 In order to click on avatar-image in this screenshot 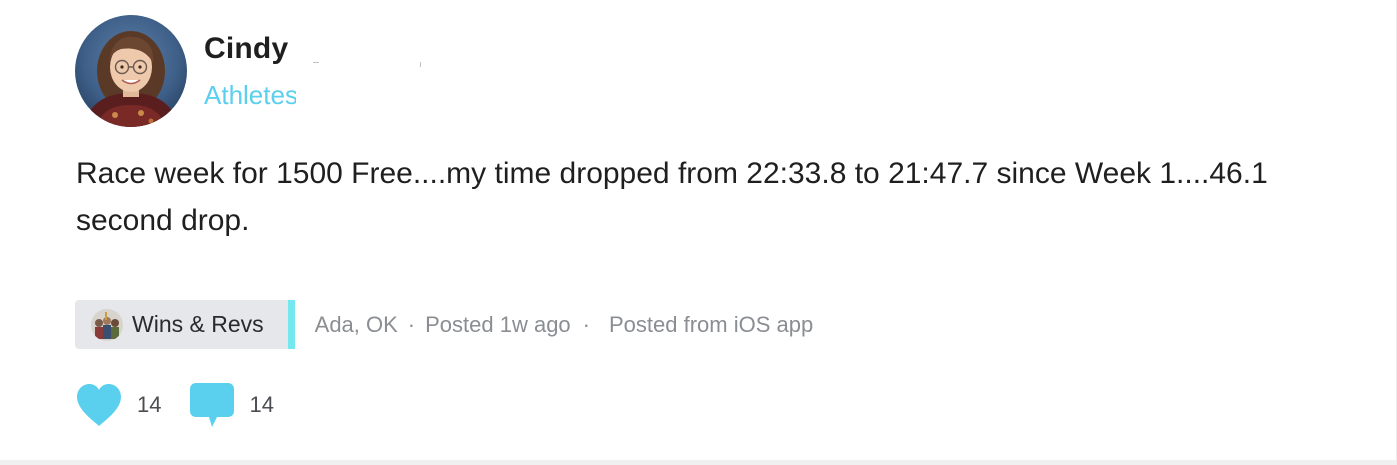, I will do `click(131, 71)`.